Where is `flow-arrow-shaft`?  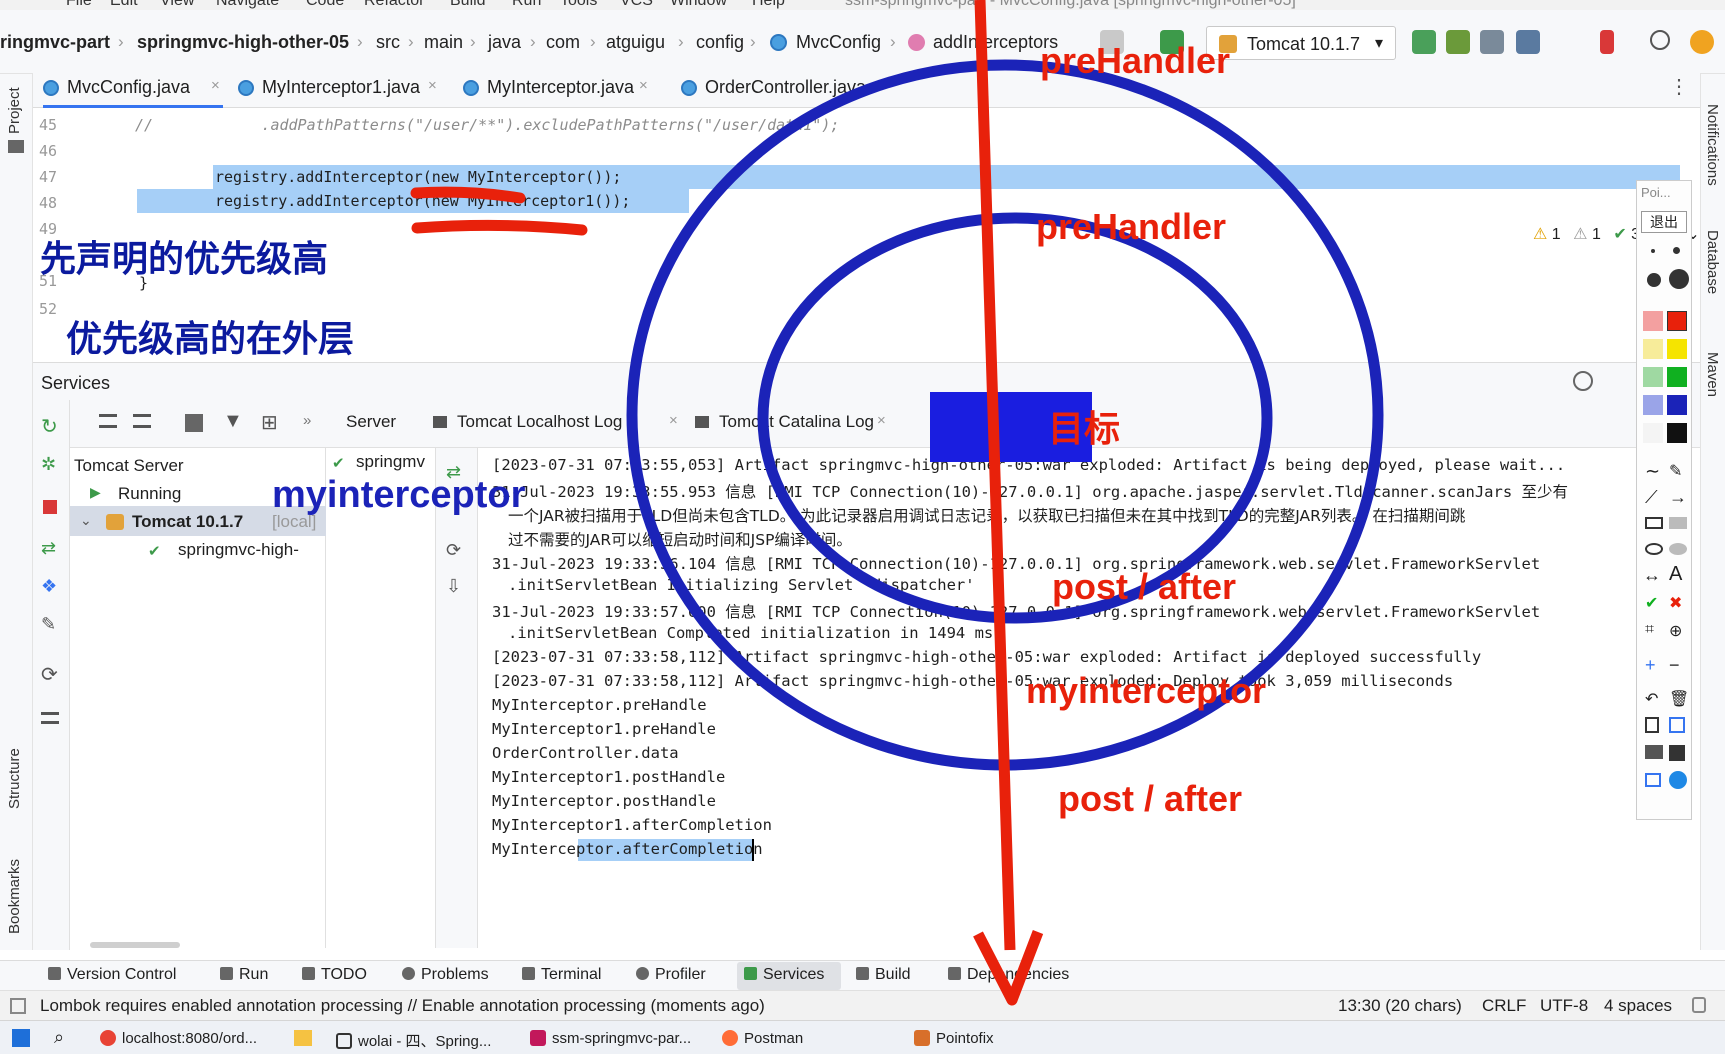 flow-arrow-shaft is located at coordinates (995, 475).